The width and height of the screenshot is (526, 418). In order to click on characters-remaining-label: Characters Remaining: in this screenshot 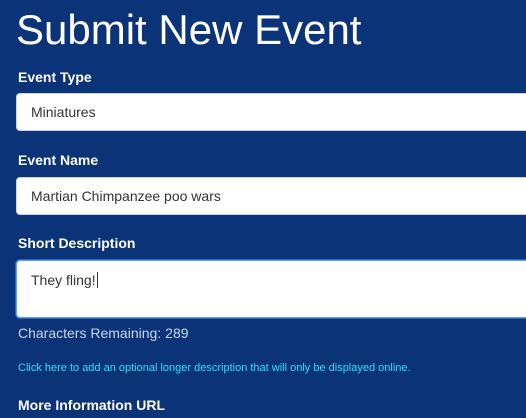, I will do `click(90, 333)`.